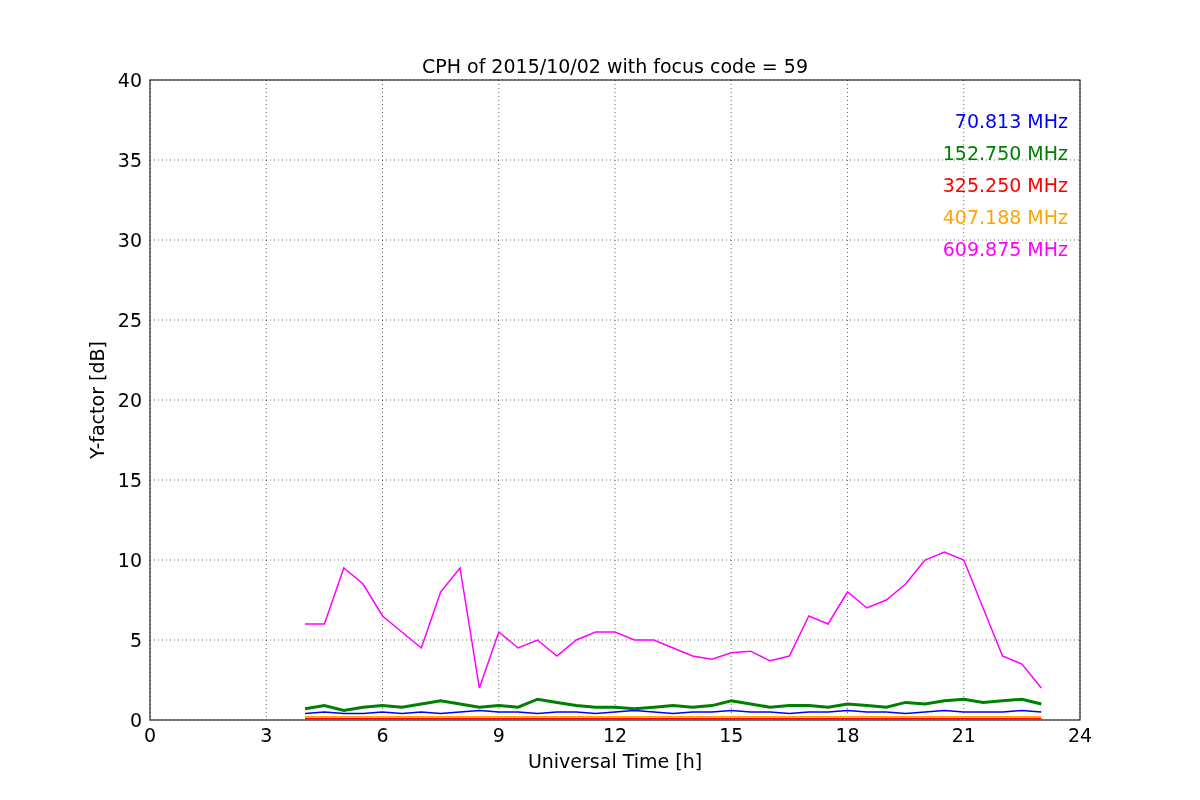  Describe the element at coordinates (382, 735) in the screenshot. I see `tick-label: 6` at that location.